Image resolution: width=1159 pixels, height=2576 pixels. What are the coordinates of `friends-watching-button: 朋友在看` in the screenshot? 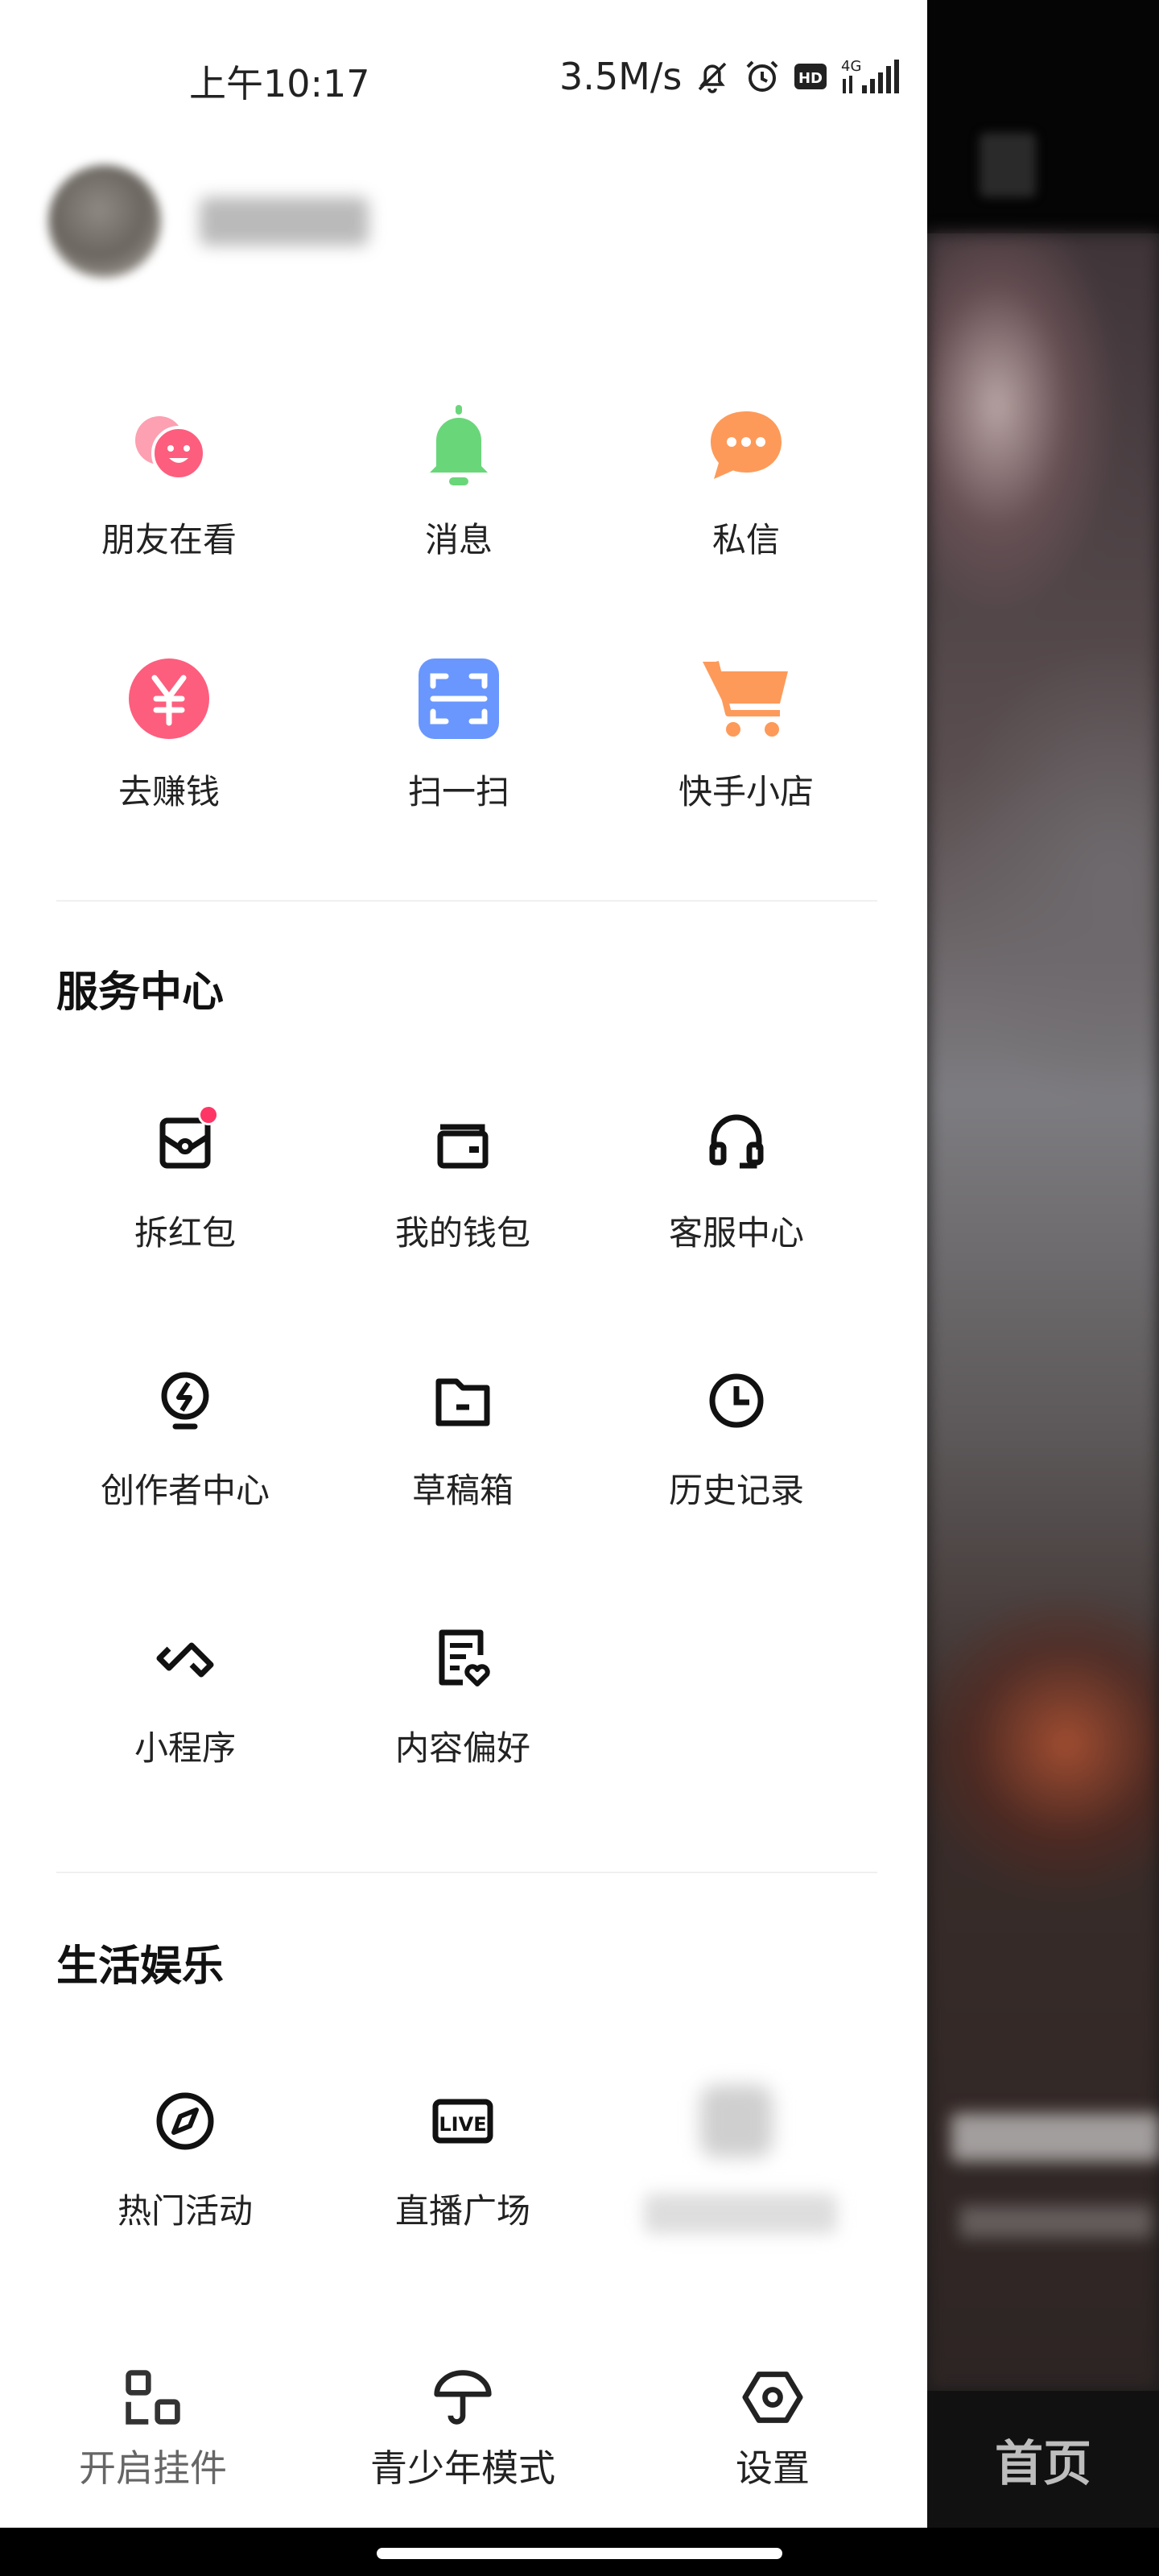 It's located at (169, 480).